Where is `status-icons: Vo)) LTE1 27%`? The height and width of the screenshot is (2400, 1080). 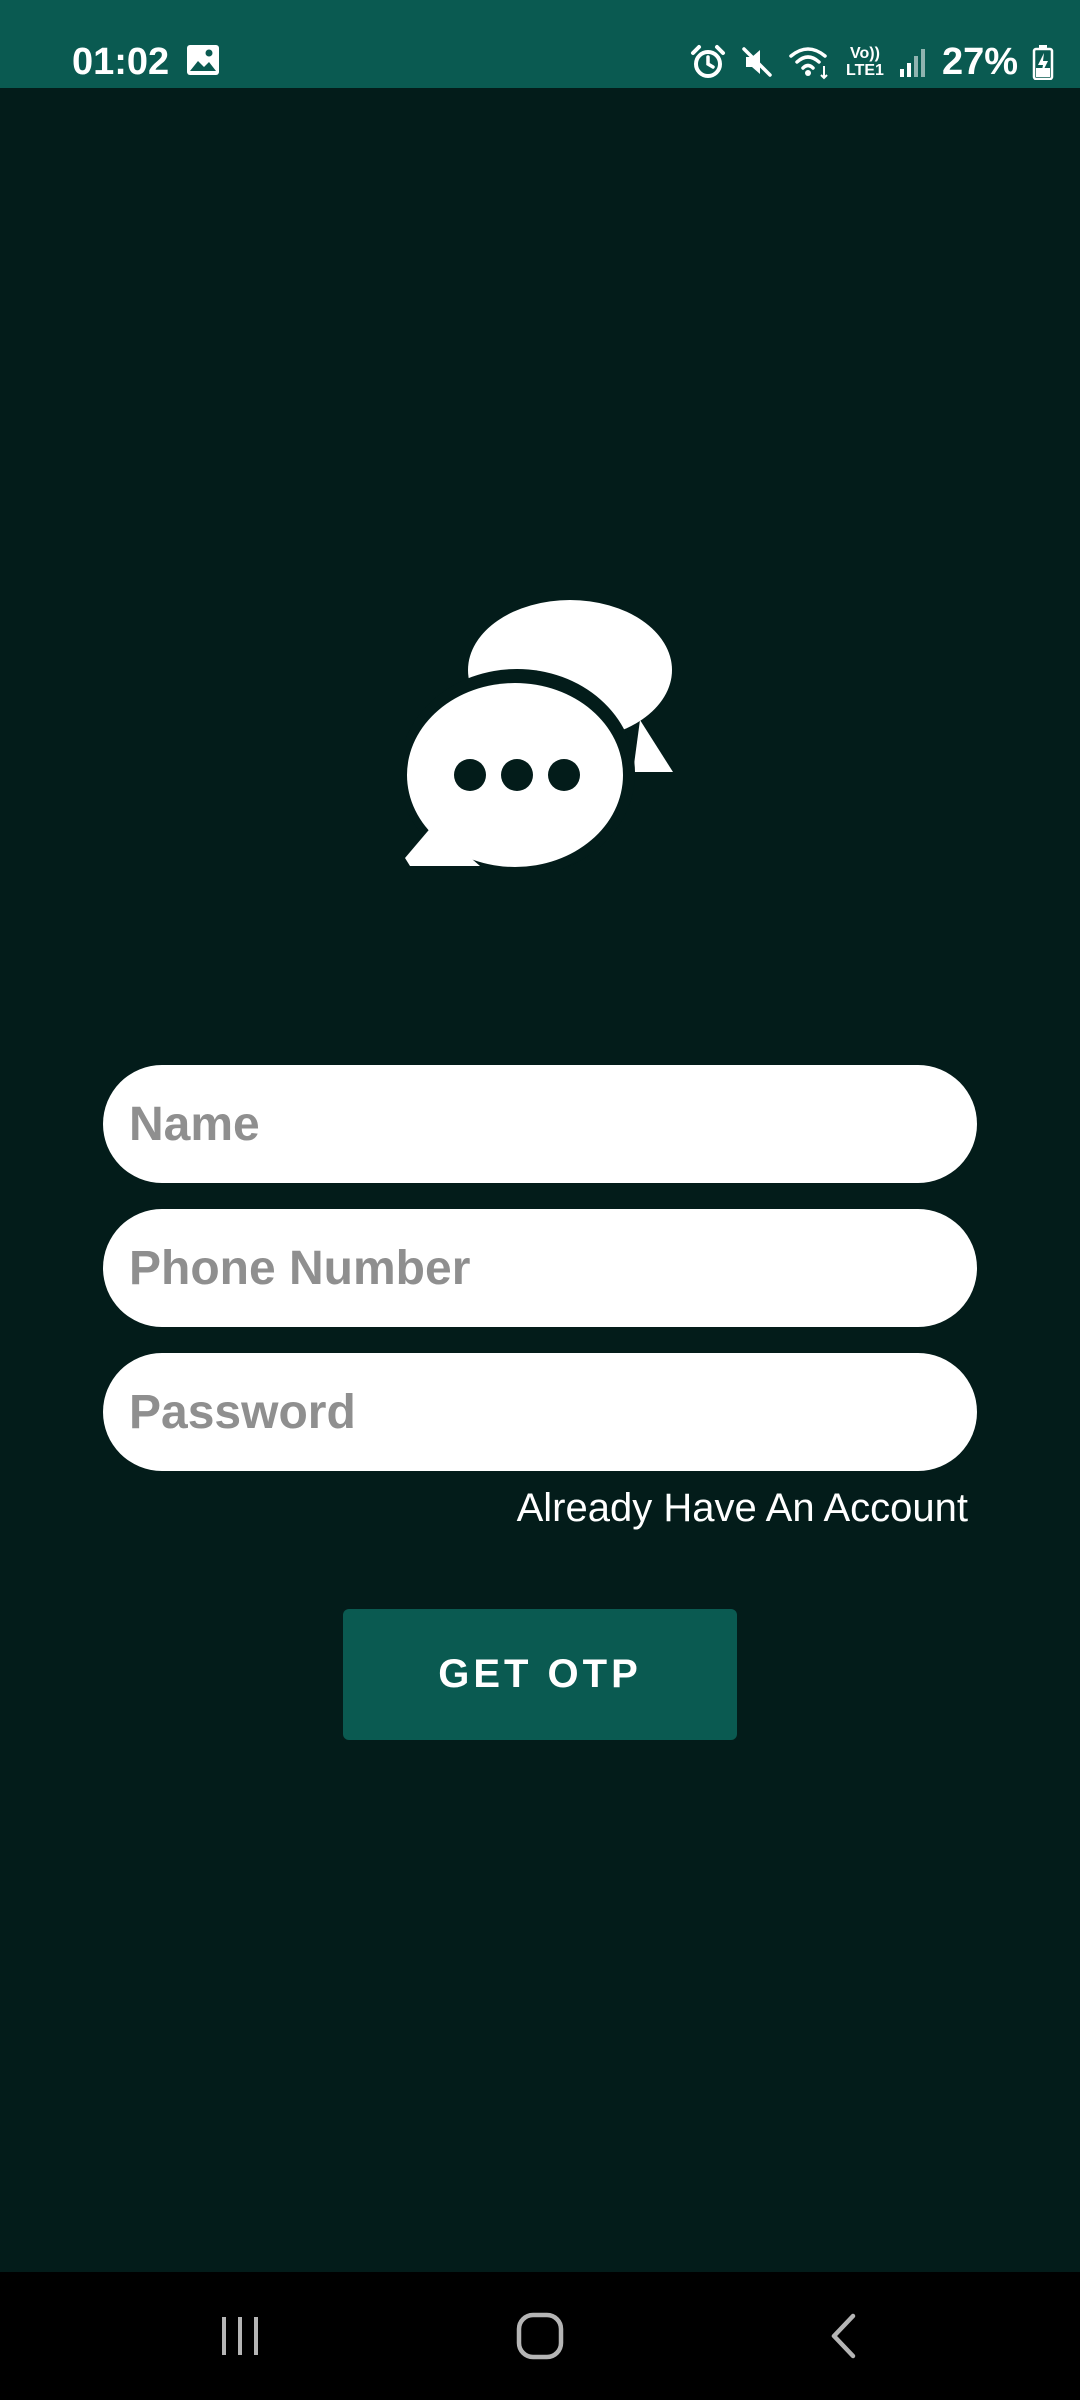 status-icons: Vo)) LTE1 27% is located at coordinates (872, 62).